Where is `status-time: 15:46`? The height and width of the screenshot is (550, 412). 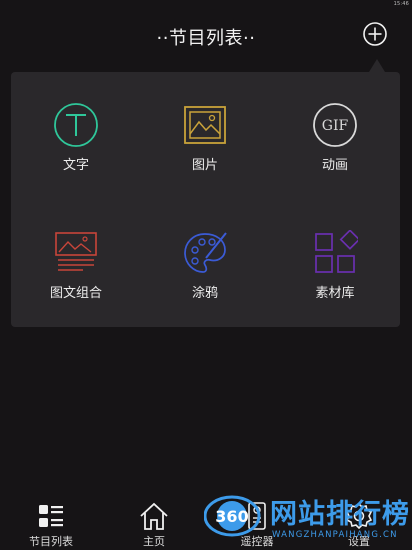
status-time: 15:46 is located at coordinates (401, 4).